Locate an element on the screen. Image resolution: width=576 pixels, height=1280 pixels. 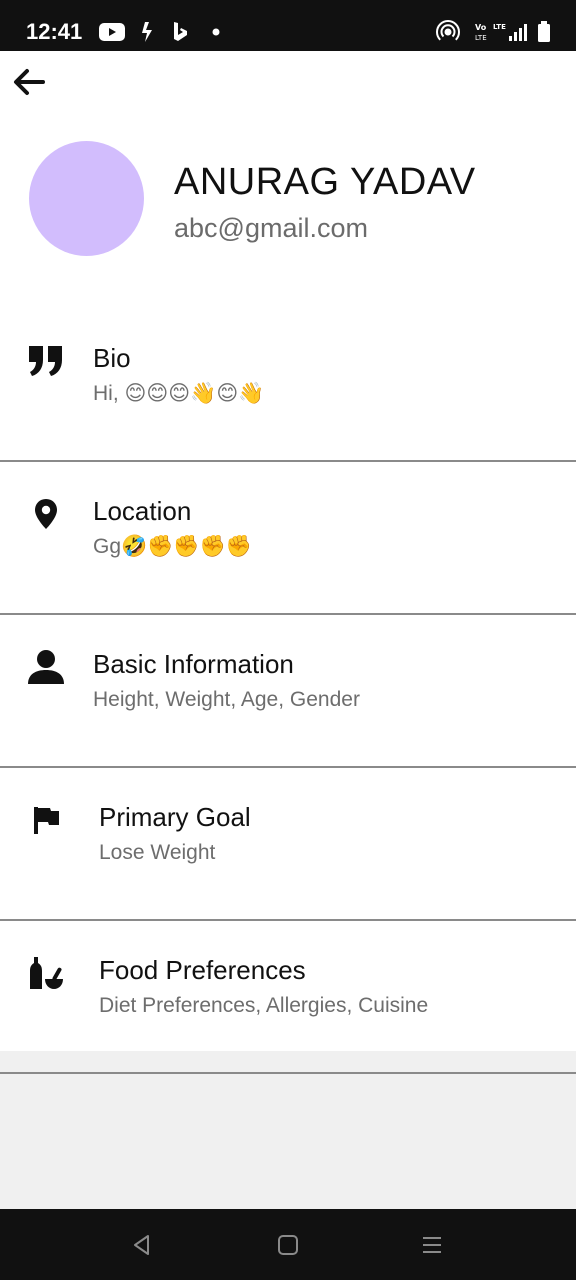
food-preferences-subtitle: Diet Preferences, Allergies, Cuisine is located at coordinates (264, 1005).